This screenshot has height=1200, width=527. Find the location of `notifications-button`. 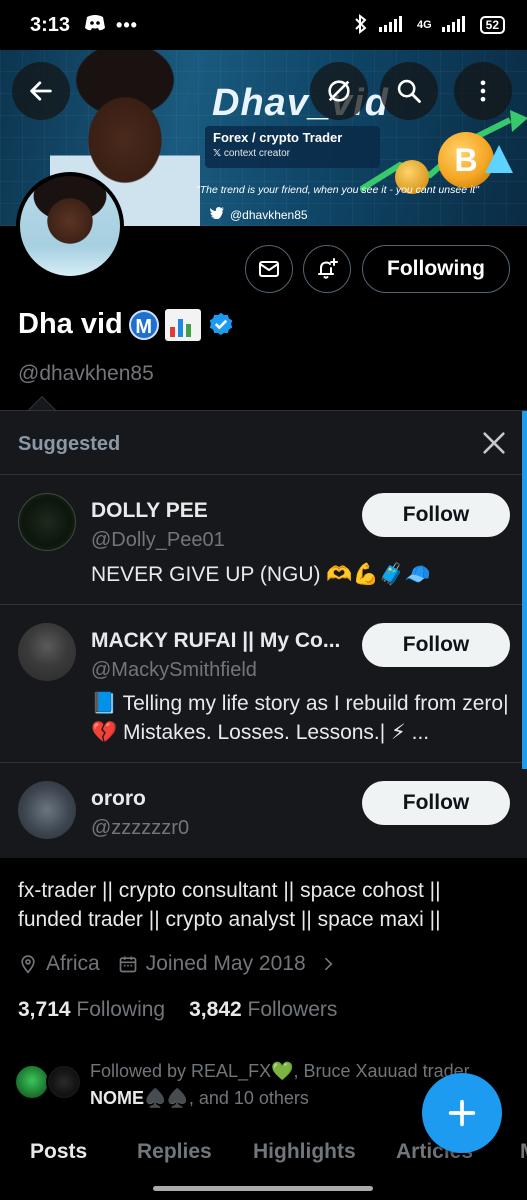

notifications-button is located at coordinates (327, 269).